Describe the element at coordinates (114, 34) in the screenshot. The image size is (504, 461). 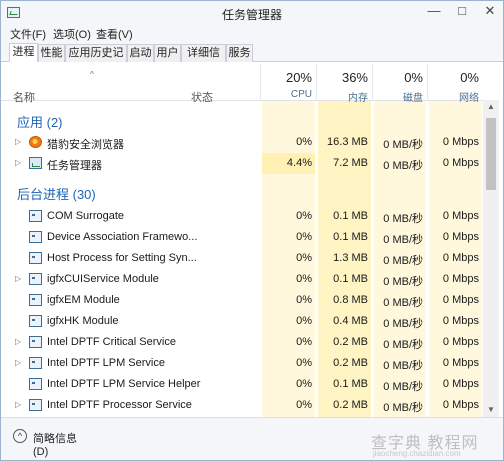
I see `menu-view: 查看(V)` at that location.